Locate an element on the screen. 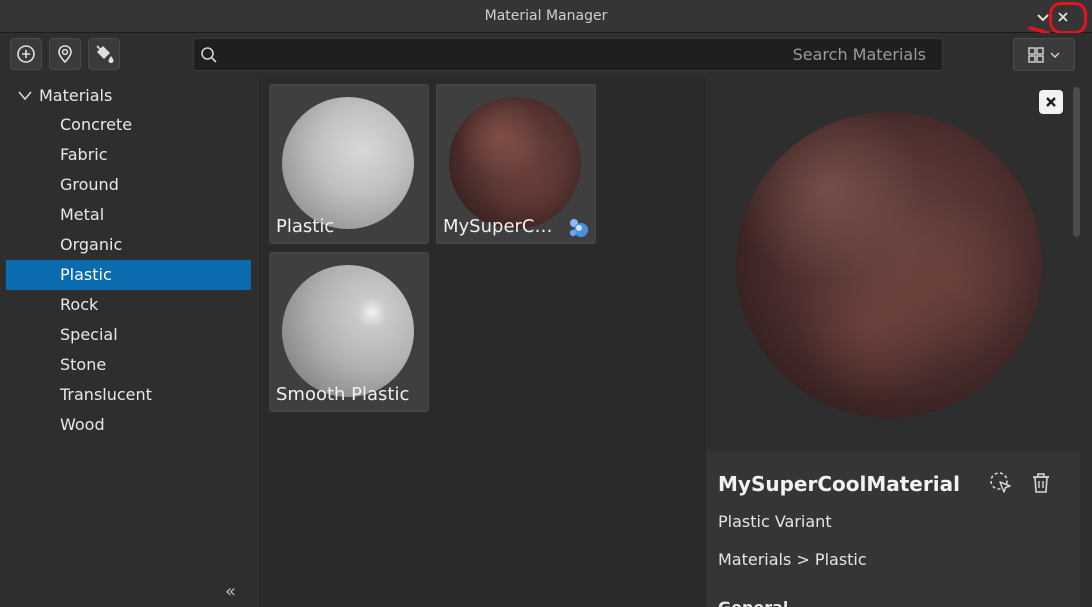  search-box is located at coordinates (568, 54).